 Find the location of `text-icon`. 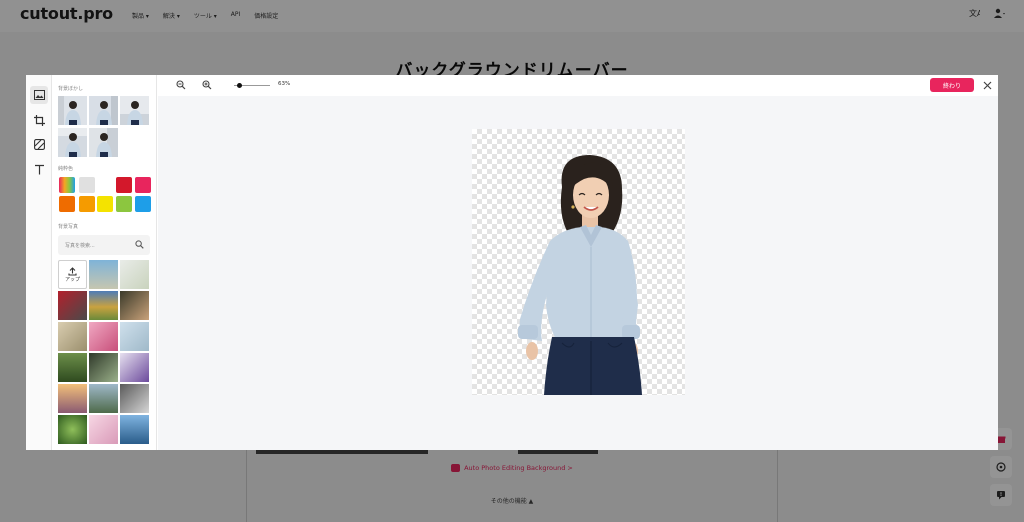

text-icon is located at coordinates (39, 169).